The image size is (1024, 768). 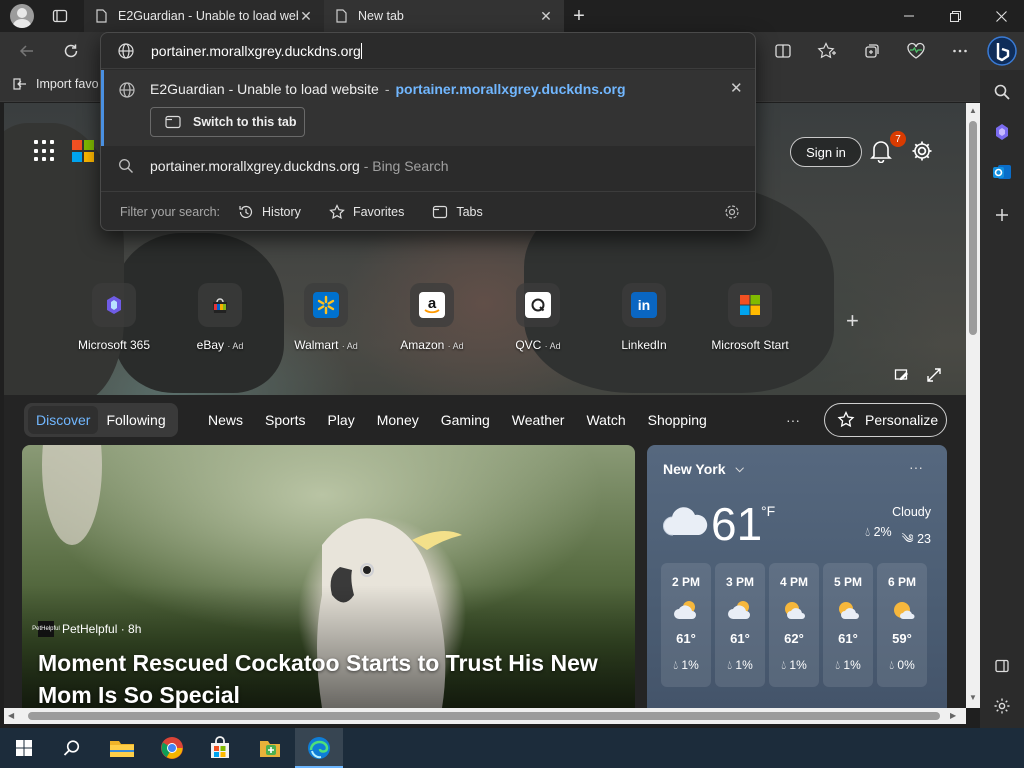 I want to click on refresh-button, so click(x=71, y=51).